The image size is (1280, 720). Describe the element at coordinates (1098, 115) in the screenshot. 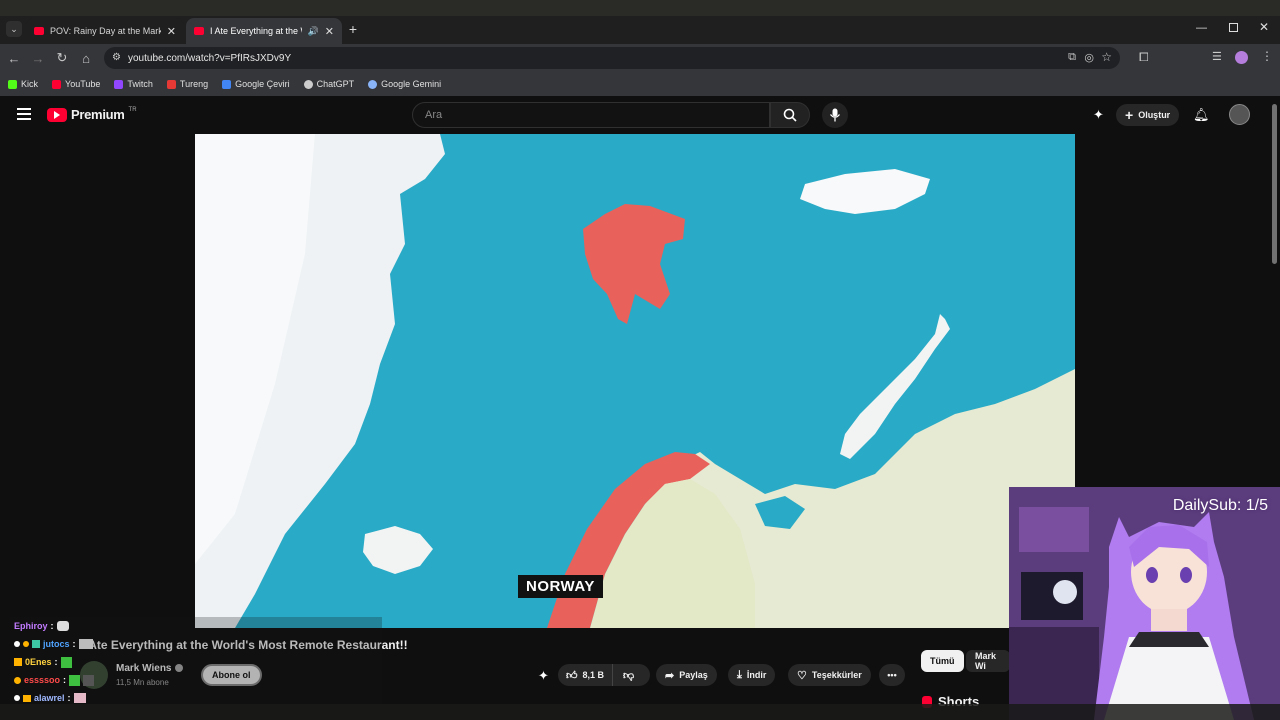

I see `premium-gem-icon: ✦` at that location.